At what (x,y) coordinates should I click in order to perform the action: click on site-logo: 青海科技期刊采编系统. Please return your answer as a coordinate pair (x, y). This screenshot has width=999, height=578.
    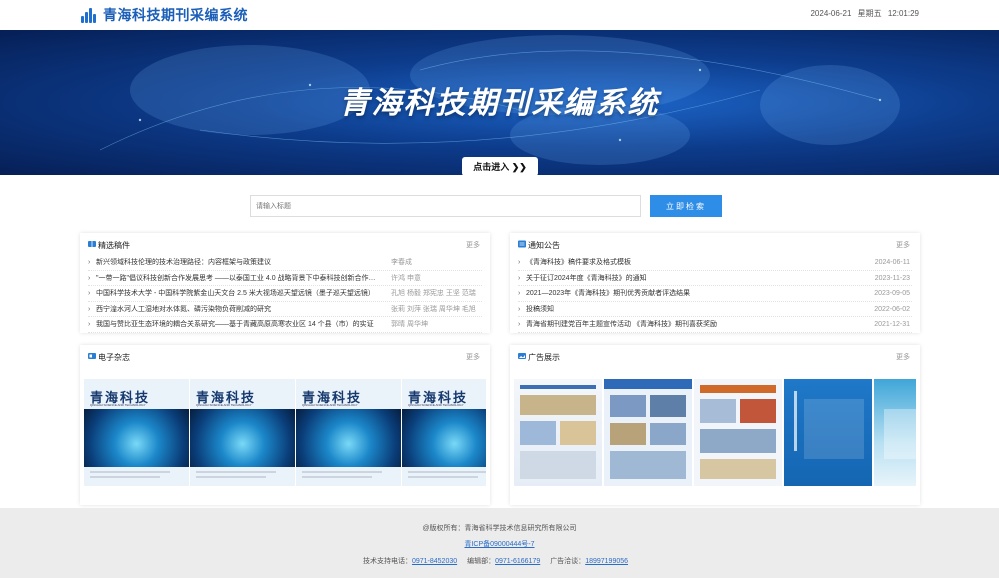
    Looking at the image, I should click on (164, 15).